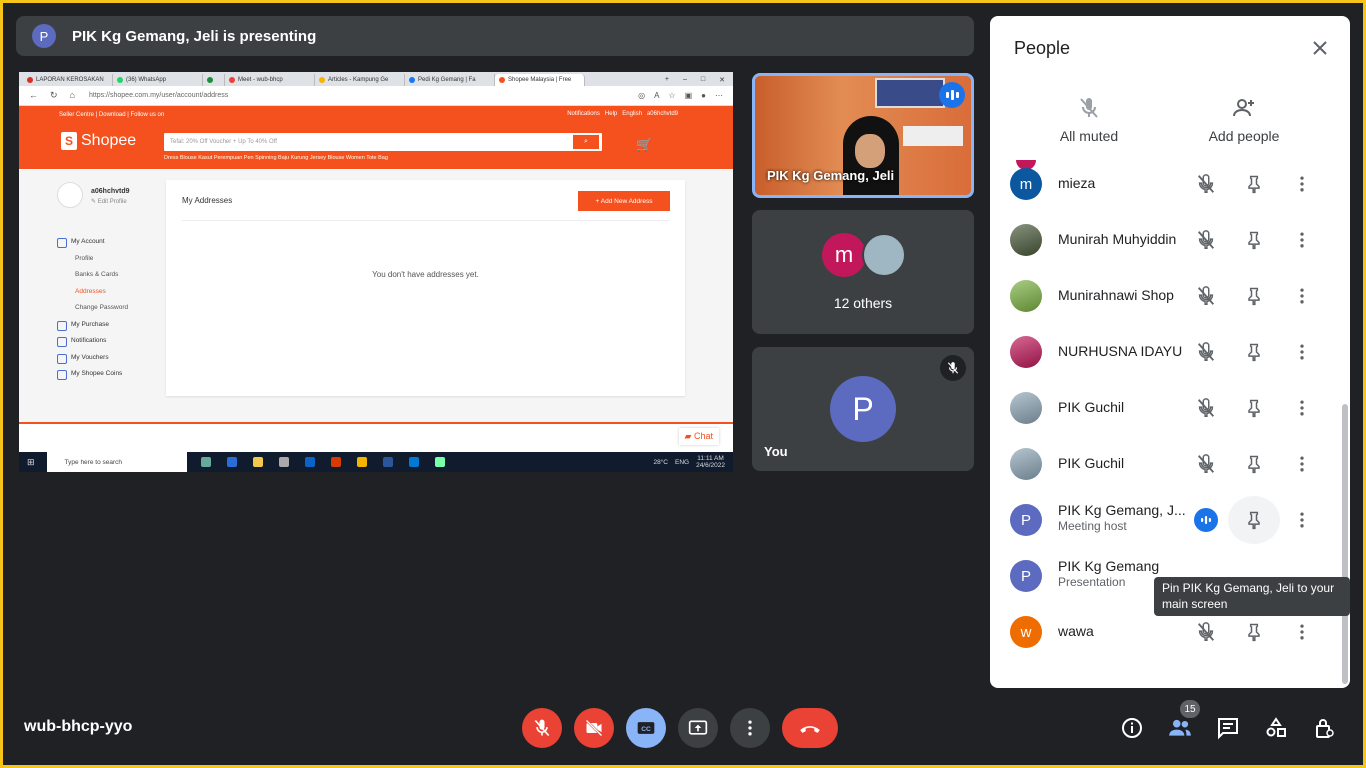 This screenshot has height=768, width=1366. Describe the element at coordinates (703, 95) in the screenshot. I see `profile-icon: ●` at that location.